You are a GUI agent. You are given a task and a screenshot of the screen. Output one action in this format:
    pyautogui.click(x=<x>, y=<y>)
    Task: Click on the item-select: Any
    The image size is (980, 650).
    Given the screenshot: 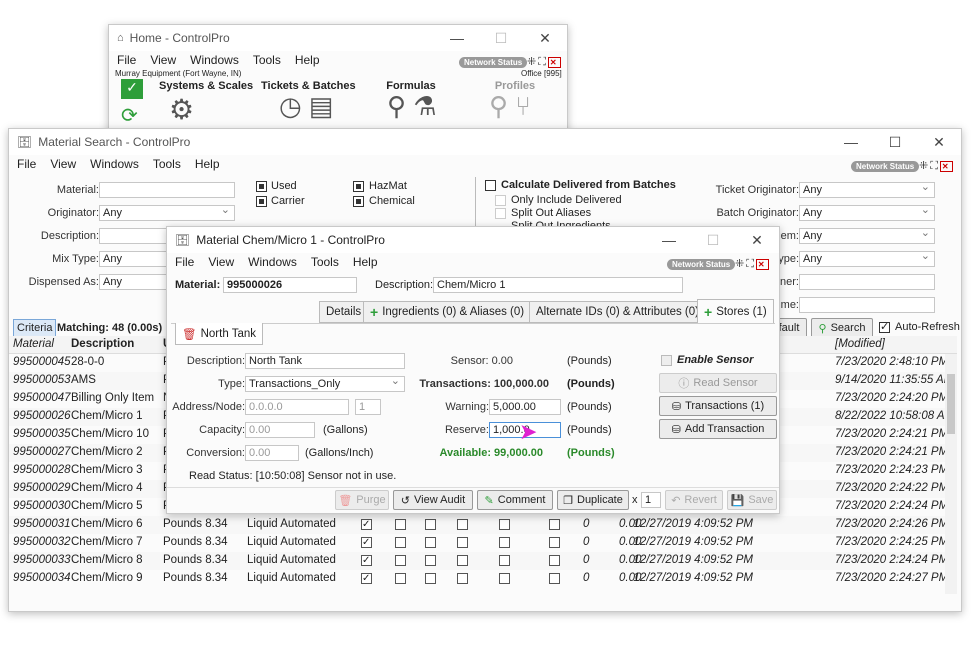 What is the action you would take?
    pyautogui.click(x=867, y=236)
    